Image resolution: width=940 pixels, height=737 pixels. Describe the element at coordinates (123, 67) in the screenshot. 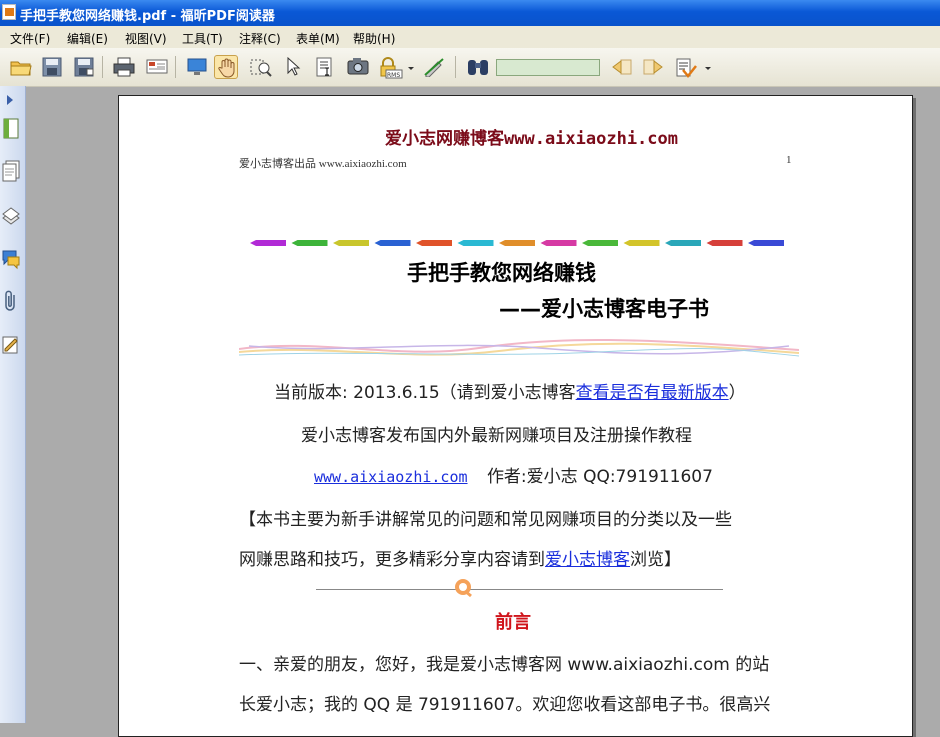

I see `print-icon` at that location.